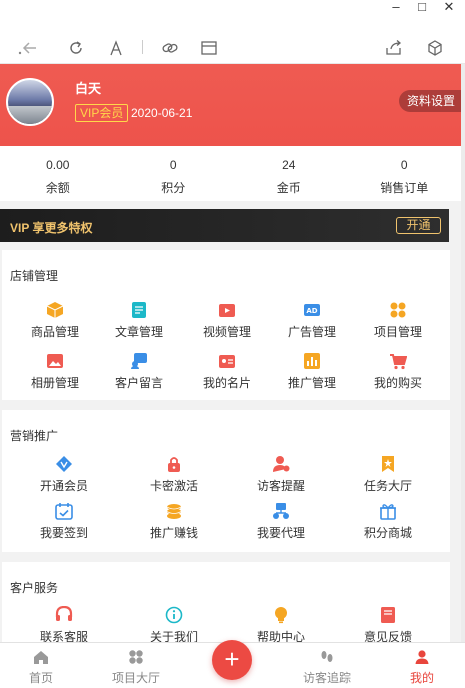 The width and height of the screenshot is (465, 688). What do you see at coordinates (51, 228) in the screenshot?
I see `vip-promo-label: VIP 享更多特权` at bounding box center [51, 228].